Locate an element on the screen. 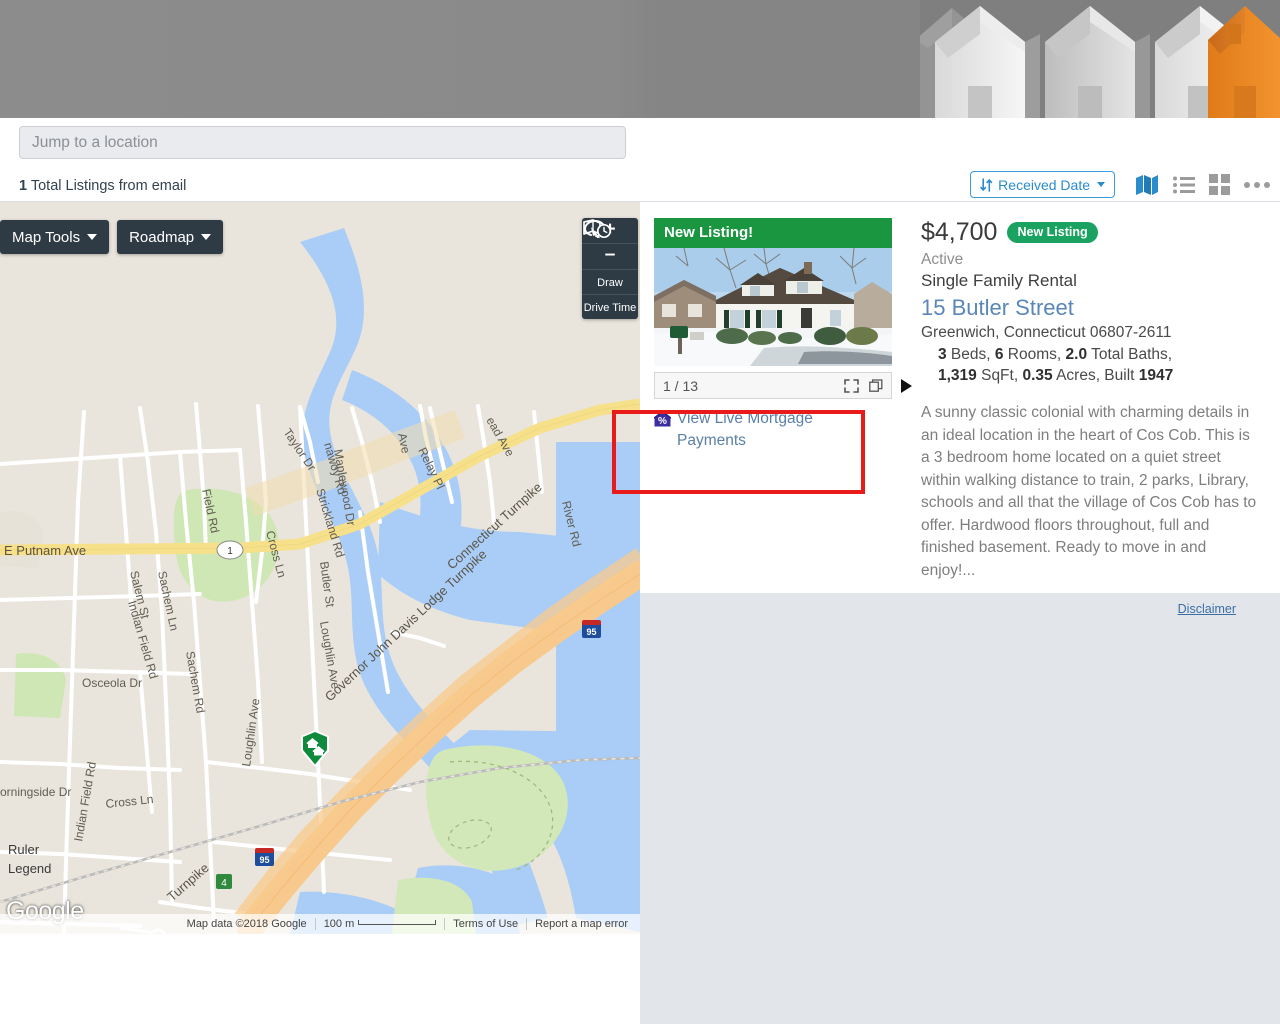 This screenshot has height=1024, width=1280. map-data-credit: Map data ©2018 Google is located at coordinates (246, 924).